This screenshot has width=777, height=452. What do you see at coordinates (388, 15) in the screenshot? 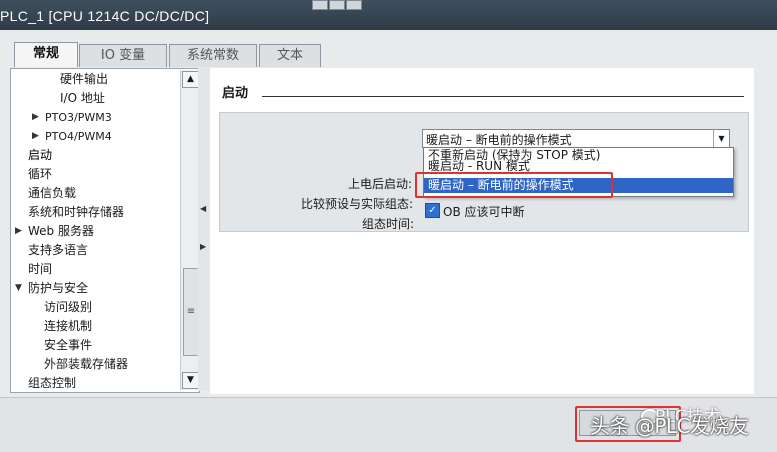
I see `window-titlebar: PLC_1 [CPU 1214C DC/DC/DC]` at bounding box center [388, 15].